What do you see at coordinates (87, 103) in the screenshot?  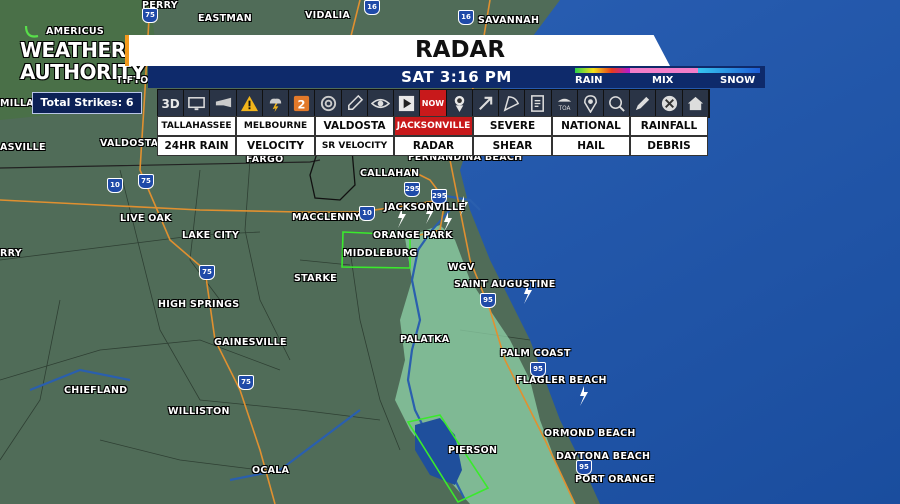 I see `total-strikes-badge: Total Strikes: 6` at bounding box center [87, 103].